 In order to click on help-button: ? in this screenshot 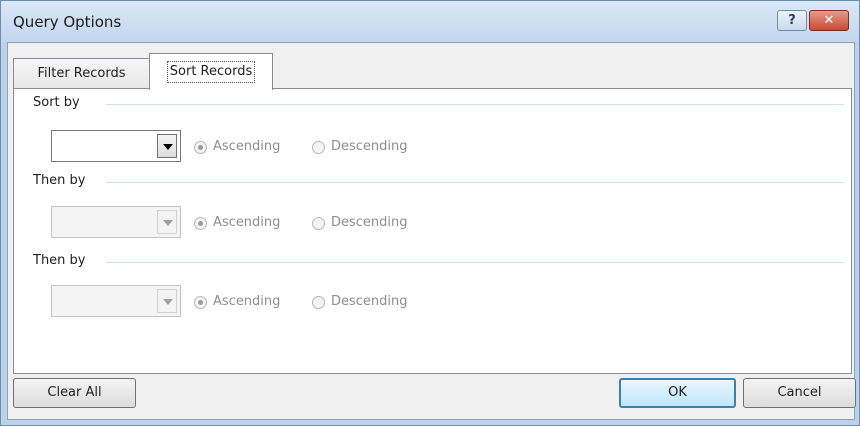, I will do `click(792, 20)`.